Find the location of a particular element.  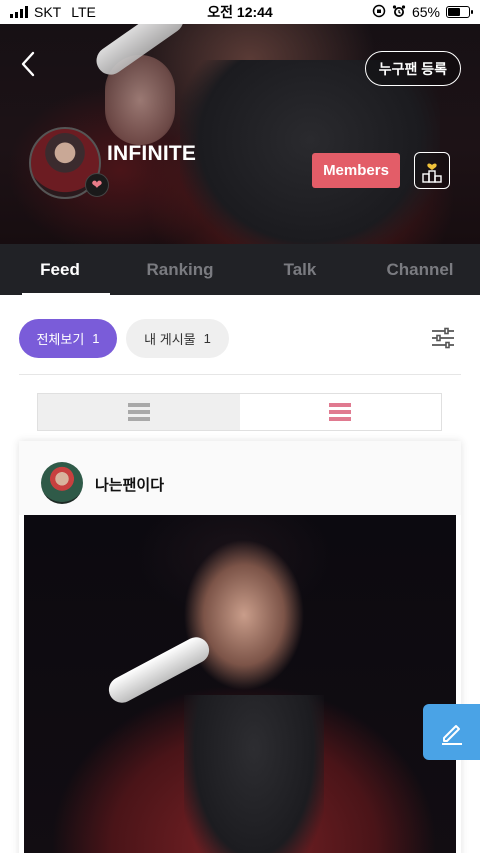

register-fan-button: 누구팬 등록 is located at coordinates (412, 68).